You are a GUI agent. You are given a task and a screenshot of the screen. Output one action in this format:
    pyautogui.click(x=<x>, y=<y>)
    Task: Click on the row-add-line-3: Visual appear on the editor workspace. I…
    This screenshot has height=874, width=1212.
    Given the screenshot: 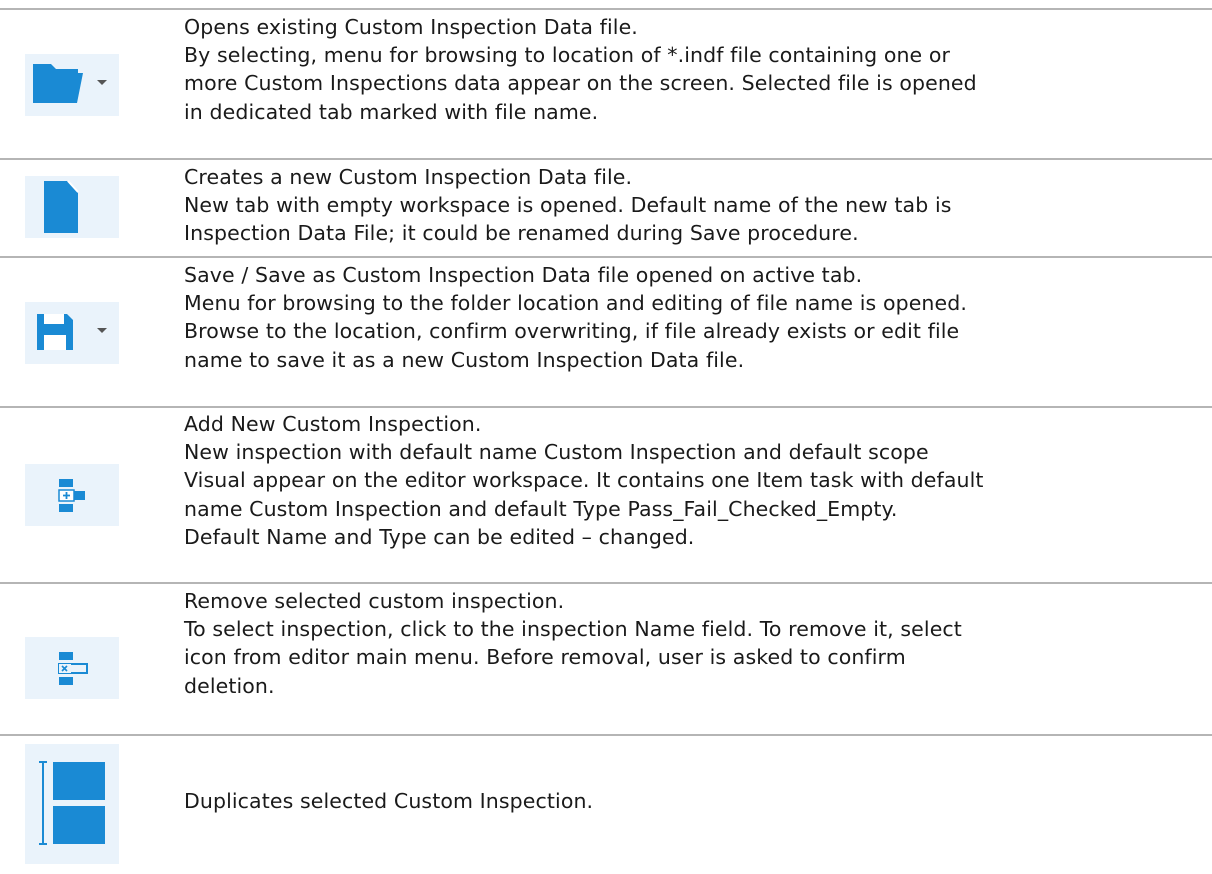 What is the action you would take?
    pyautogui.click(x=584, y=480)
    